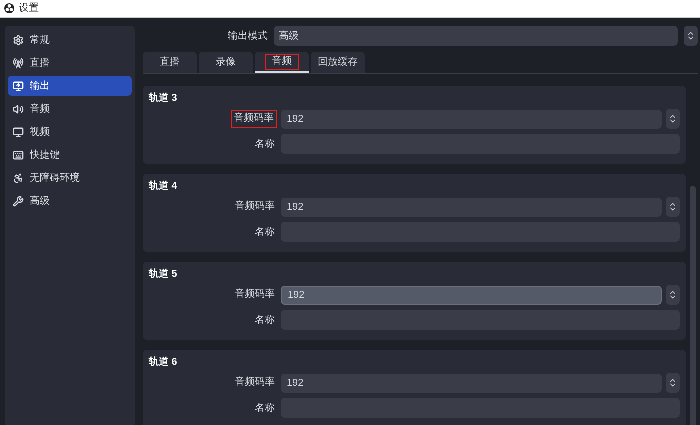  I want to click on gear-icon, so click(18, 40).